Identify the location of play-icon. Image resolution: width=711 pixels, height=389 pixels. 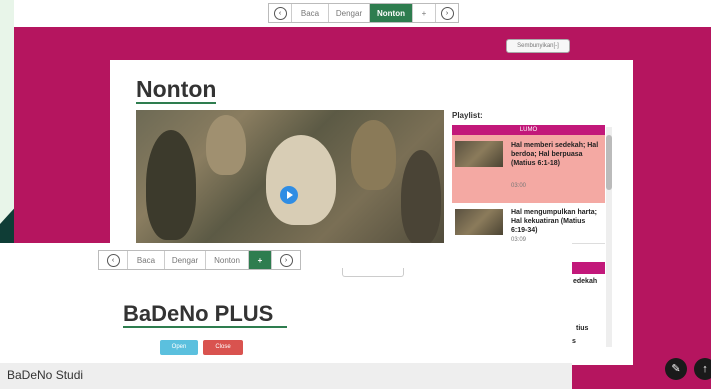
(289, 195).